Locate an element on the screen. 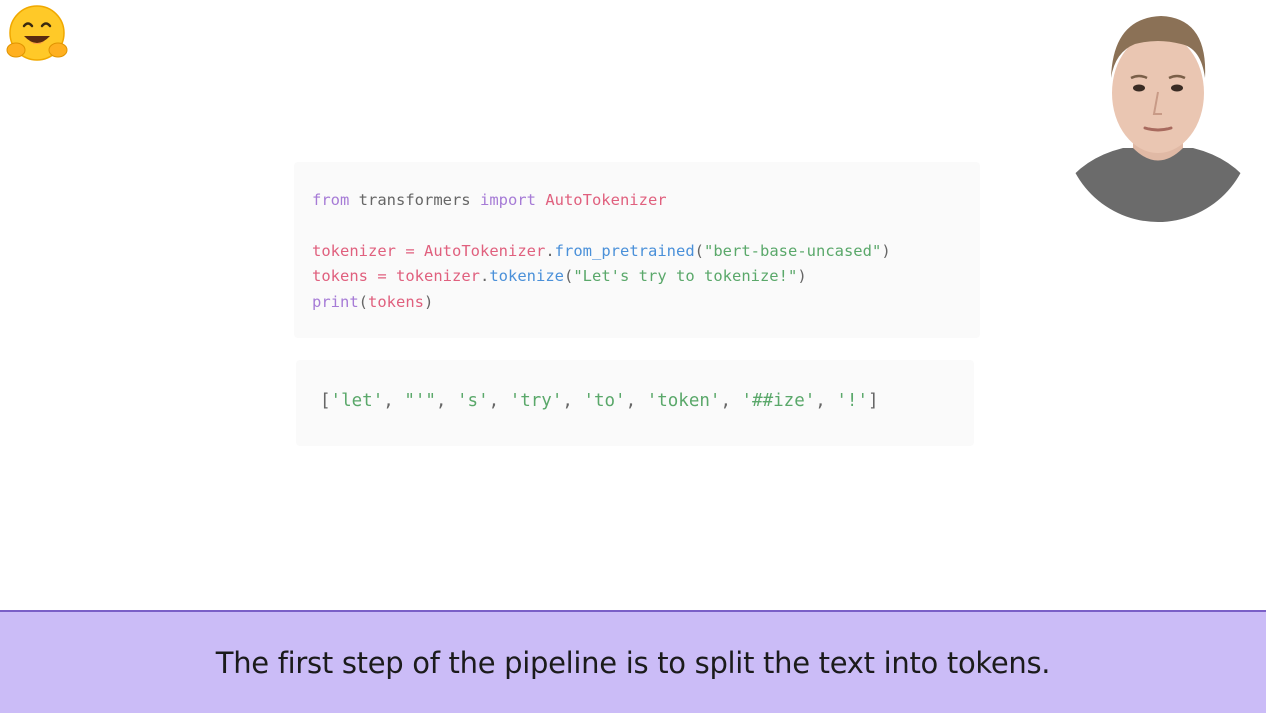 Image resolution: width=1266 pixels, height=713 pixels. code-line-import: from transformers import AutoTokenizer is located at coordinates (489, 200).